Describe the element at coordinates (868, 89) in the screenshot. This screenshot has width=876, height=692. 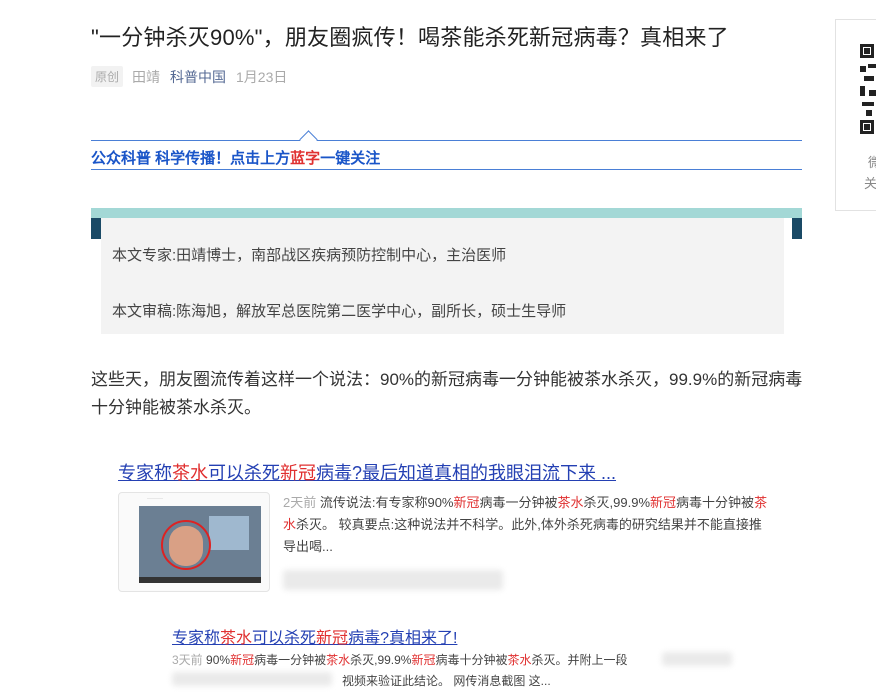
I see `qr-code-icon` at that location.